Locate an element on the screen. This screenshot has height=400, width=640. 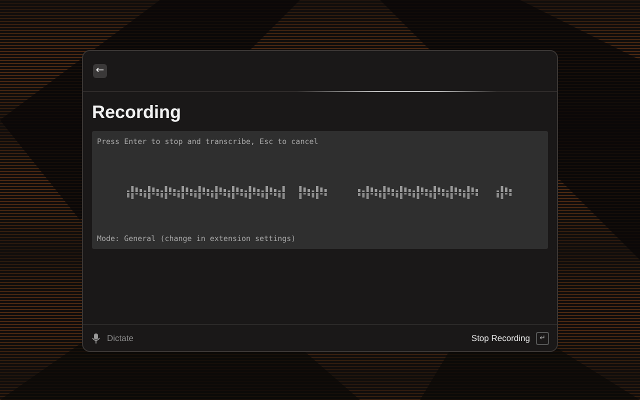
dictate-button: Dictate is located at coordinates (120, 338).